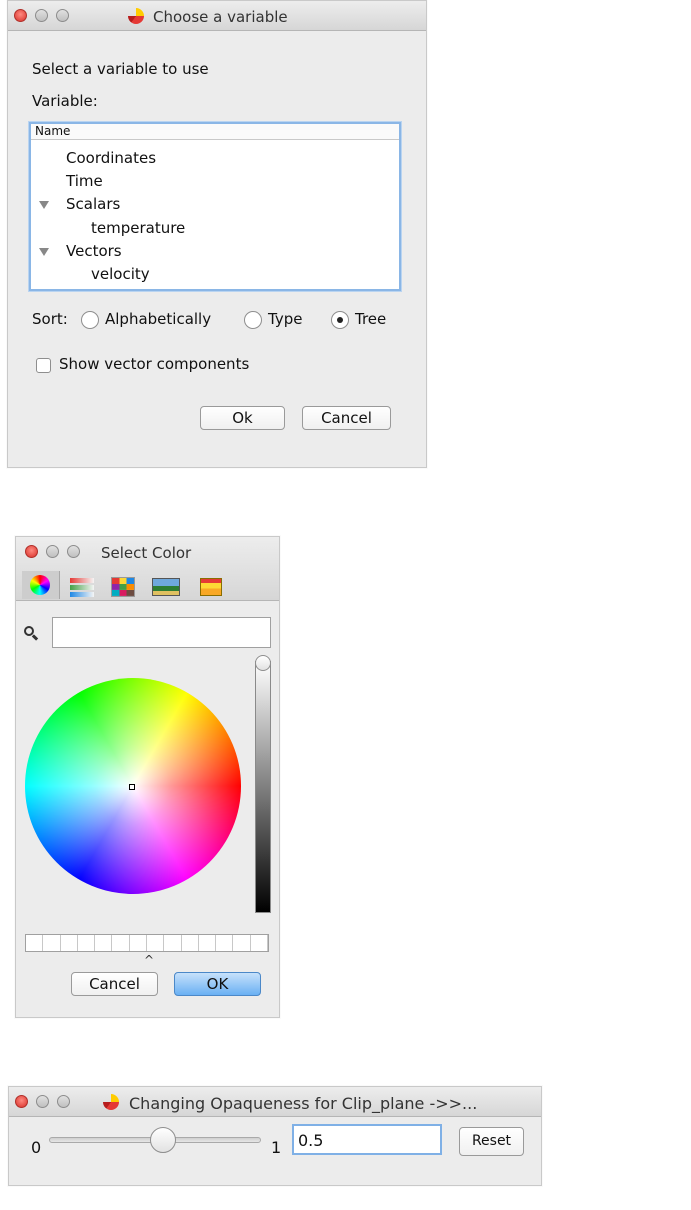  I want to click on opacity-slider-knob, so click(163, 1140).